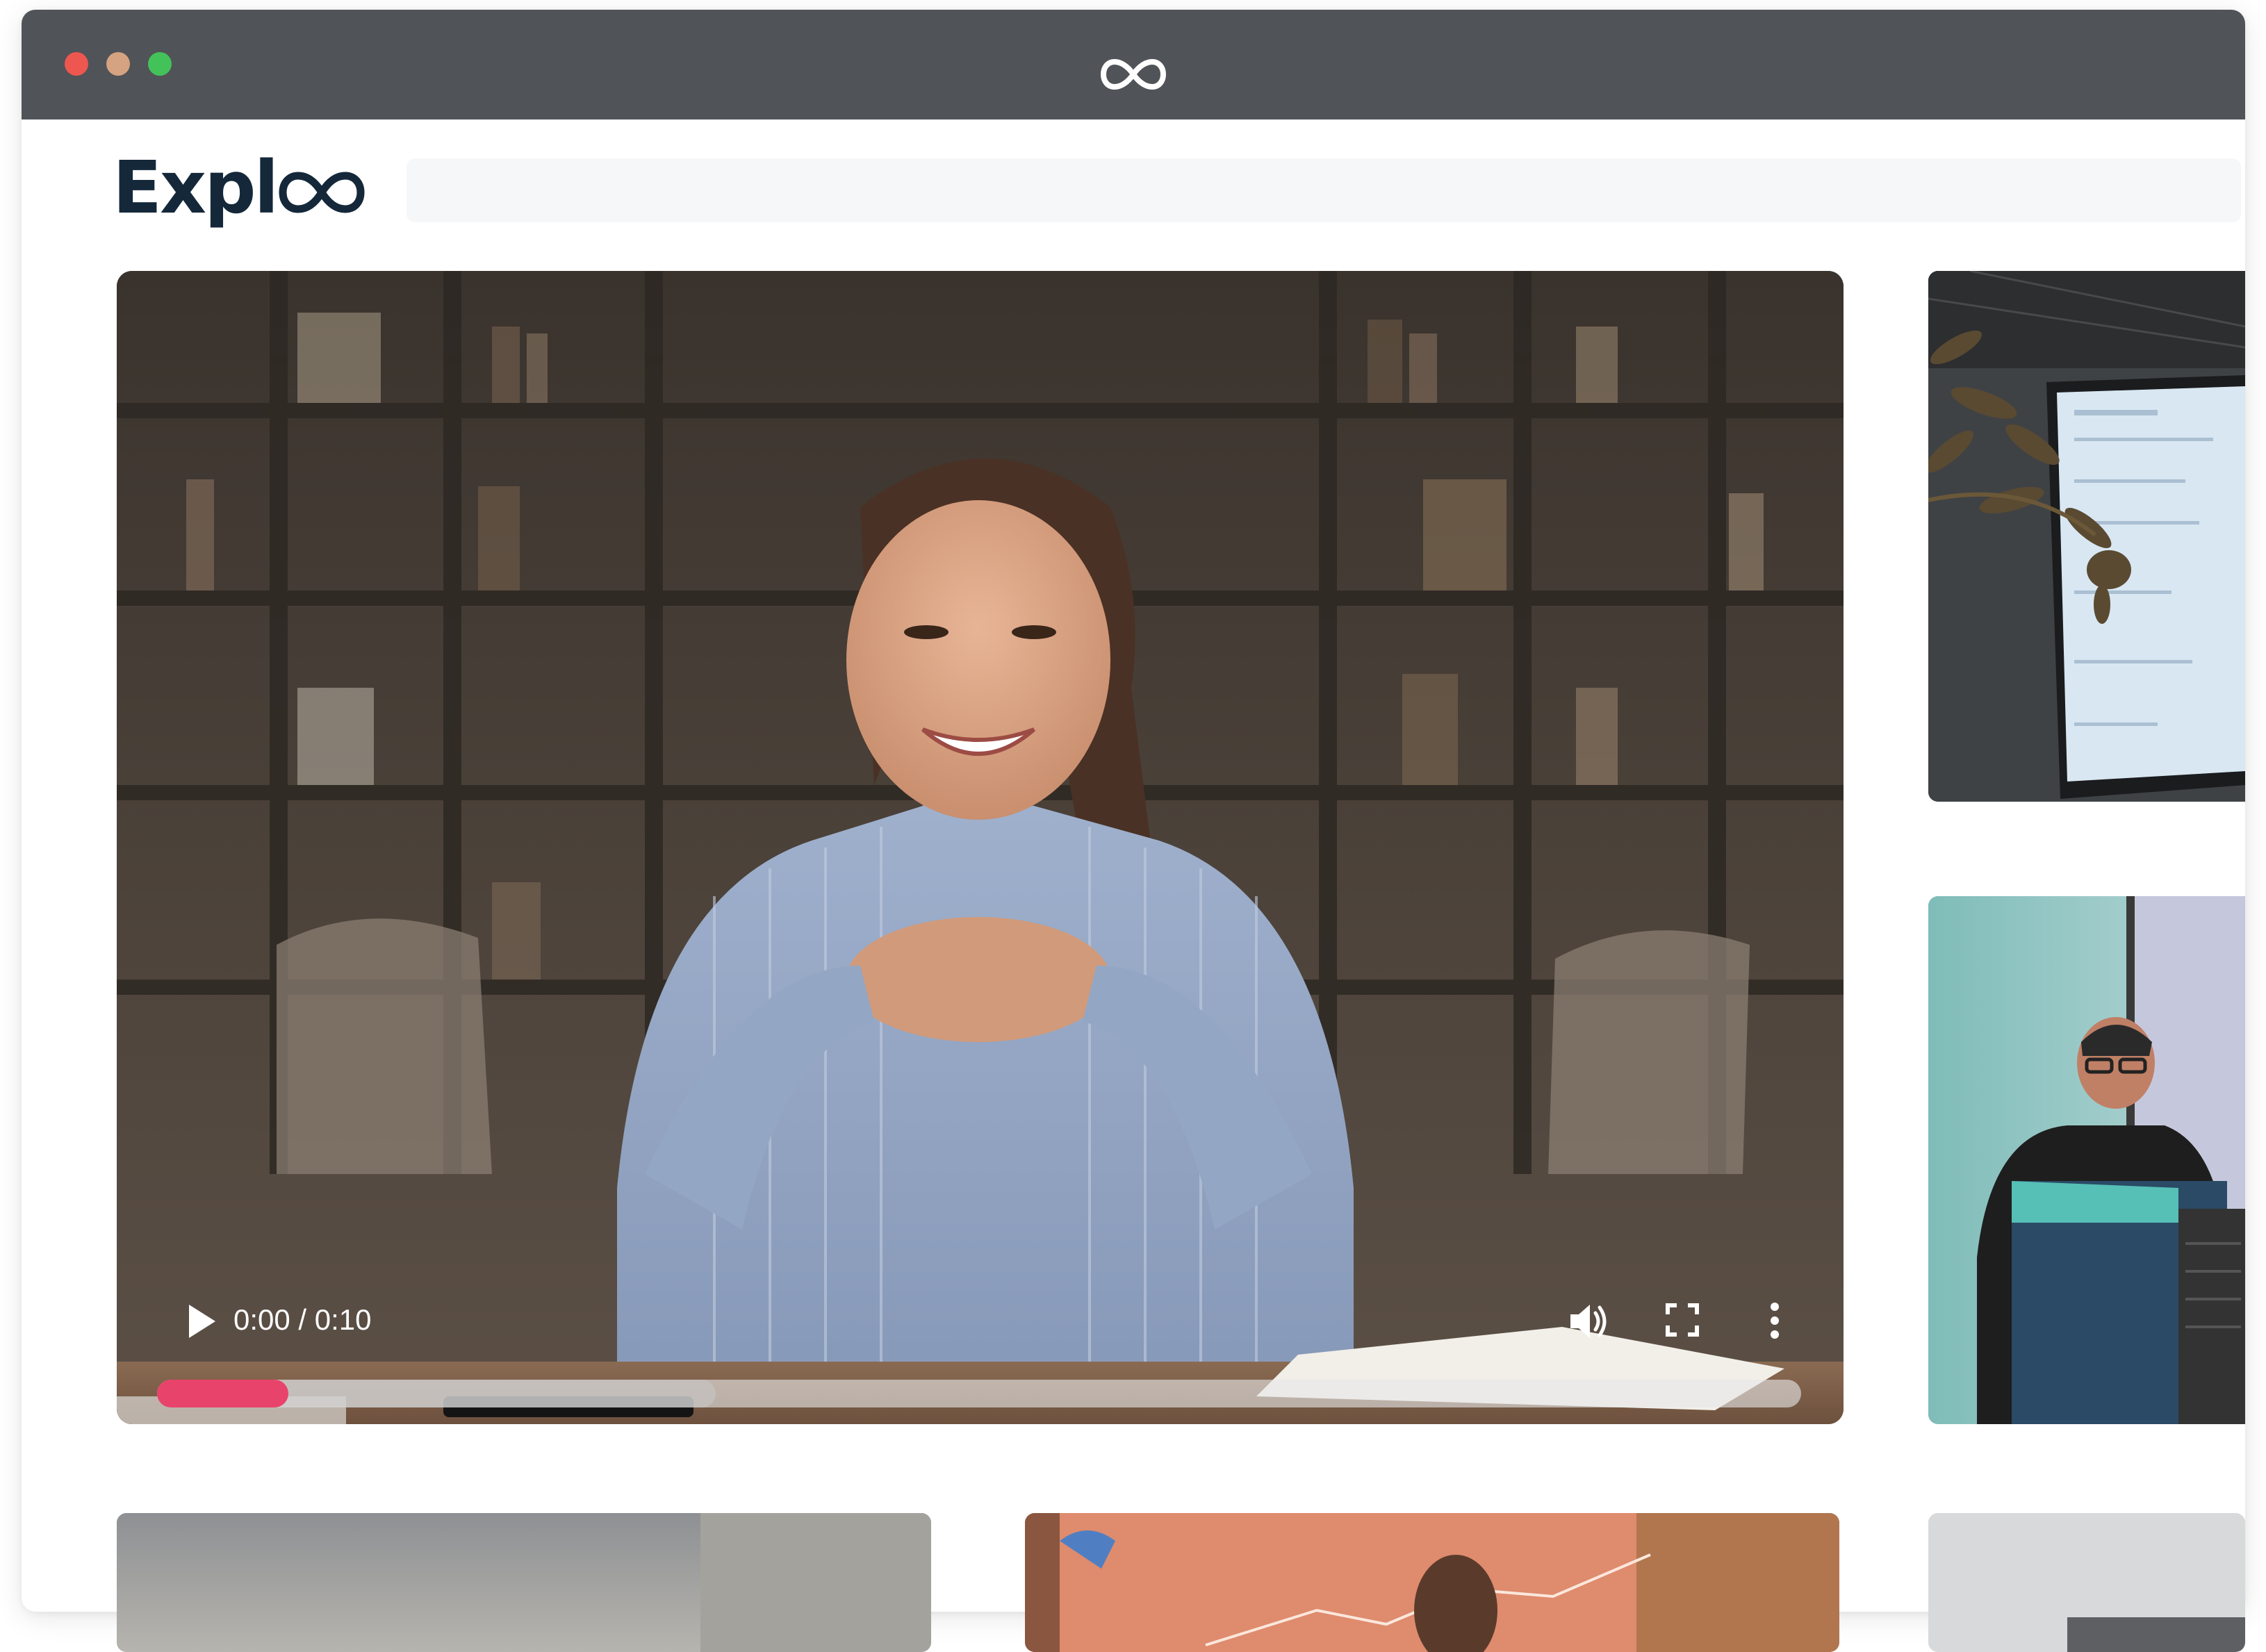 The height and width of the screenshot is (1652, 2266). I want to click on brand-name: Expl, so click(196, 187).